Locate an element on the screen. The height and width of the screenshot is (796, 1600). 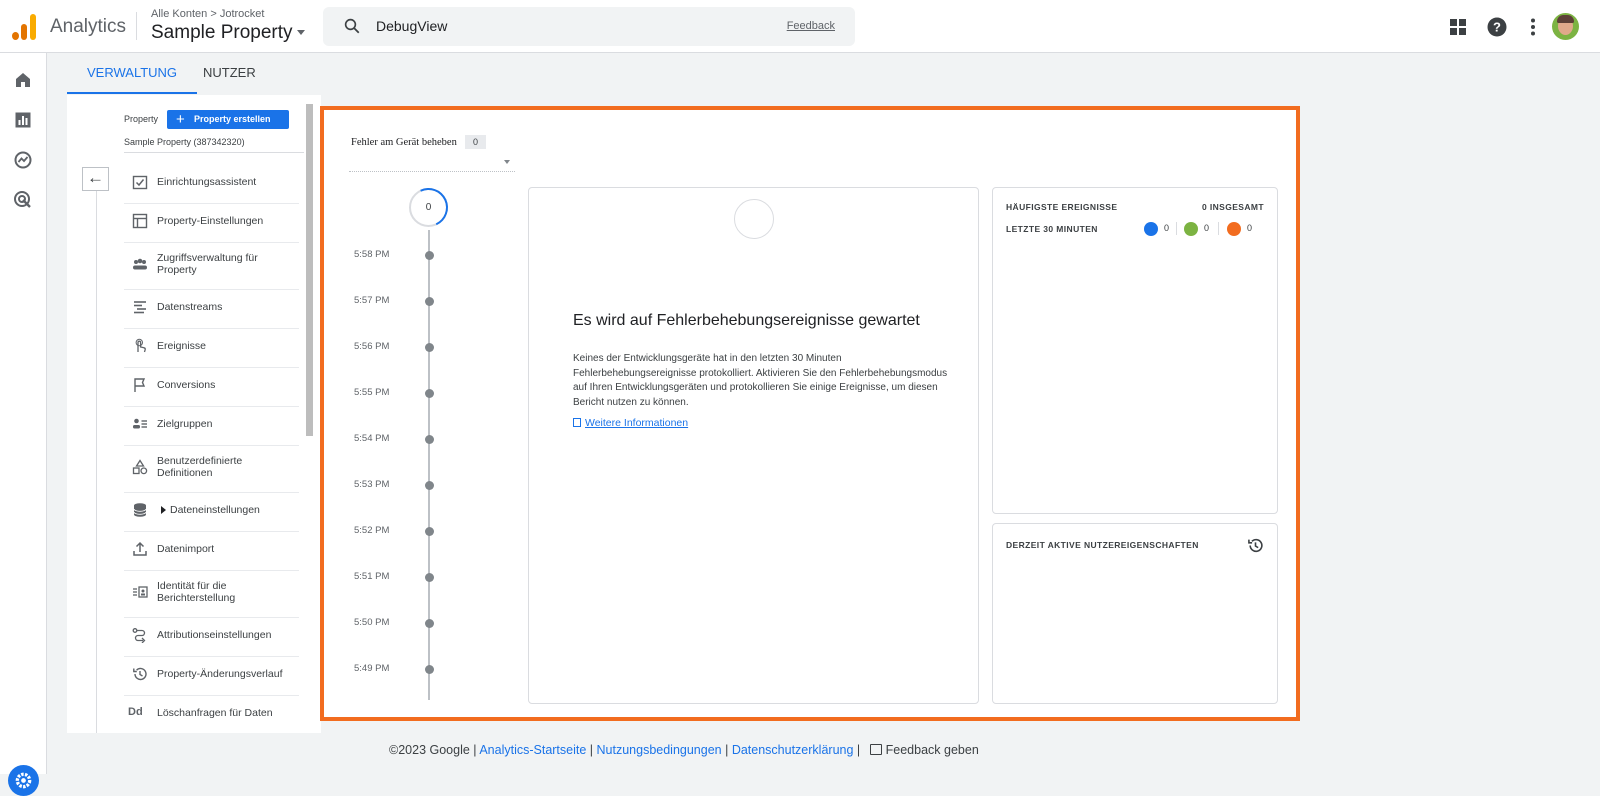
nav-property-einstellungen: Property-Einstellungen is located at coordinates (211, 224).